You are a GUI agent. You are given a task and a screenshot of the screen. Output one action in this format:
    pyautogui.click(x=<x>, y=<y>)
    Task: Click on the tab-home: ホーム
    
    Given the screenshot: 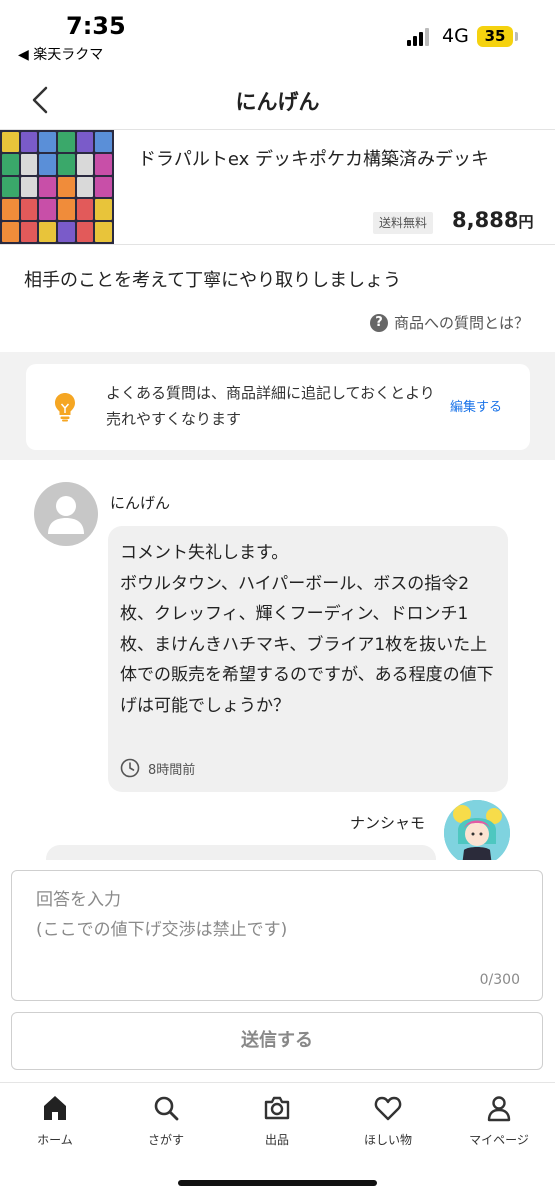 What is the action you would take?
    pyautogui.click(x=55, y=1125)
    